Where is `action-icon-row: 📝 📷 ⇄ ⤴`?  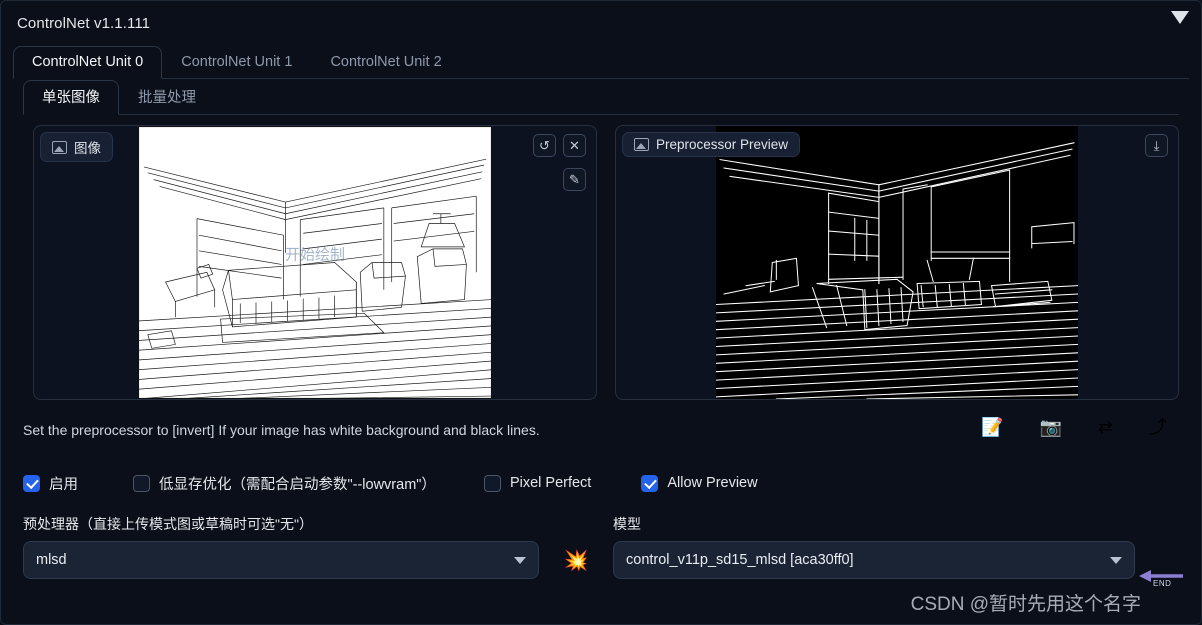 action-icon-row: 📝 📷 ⇄ ⤴ is located at coordinates (1074, 427).